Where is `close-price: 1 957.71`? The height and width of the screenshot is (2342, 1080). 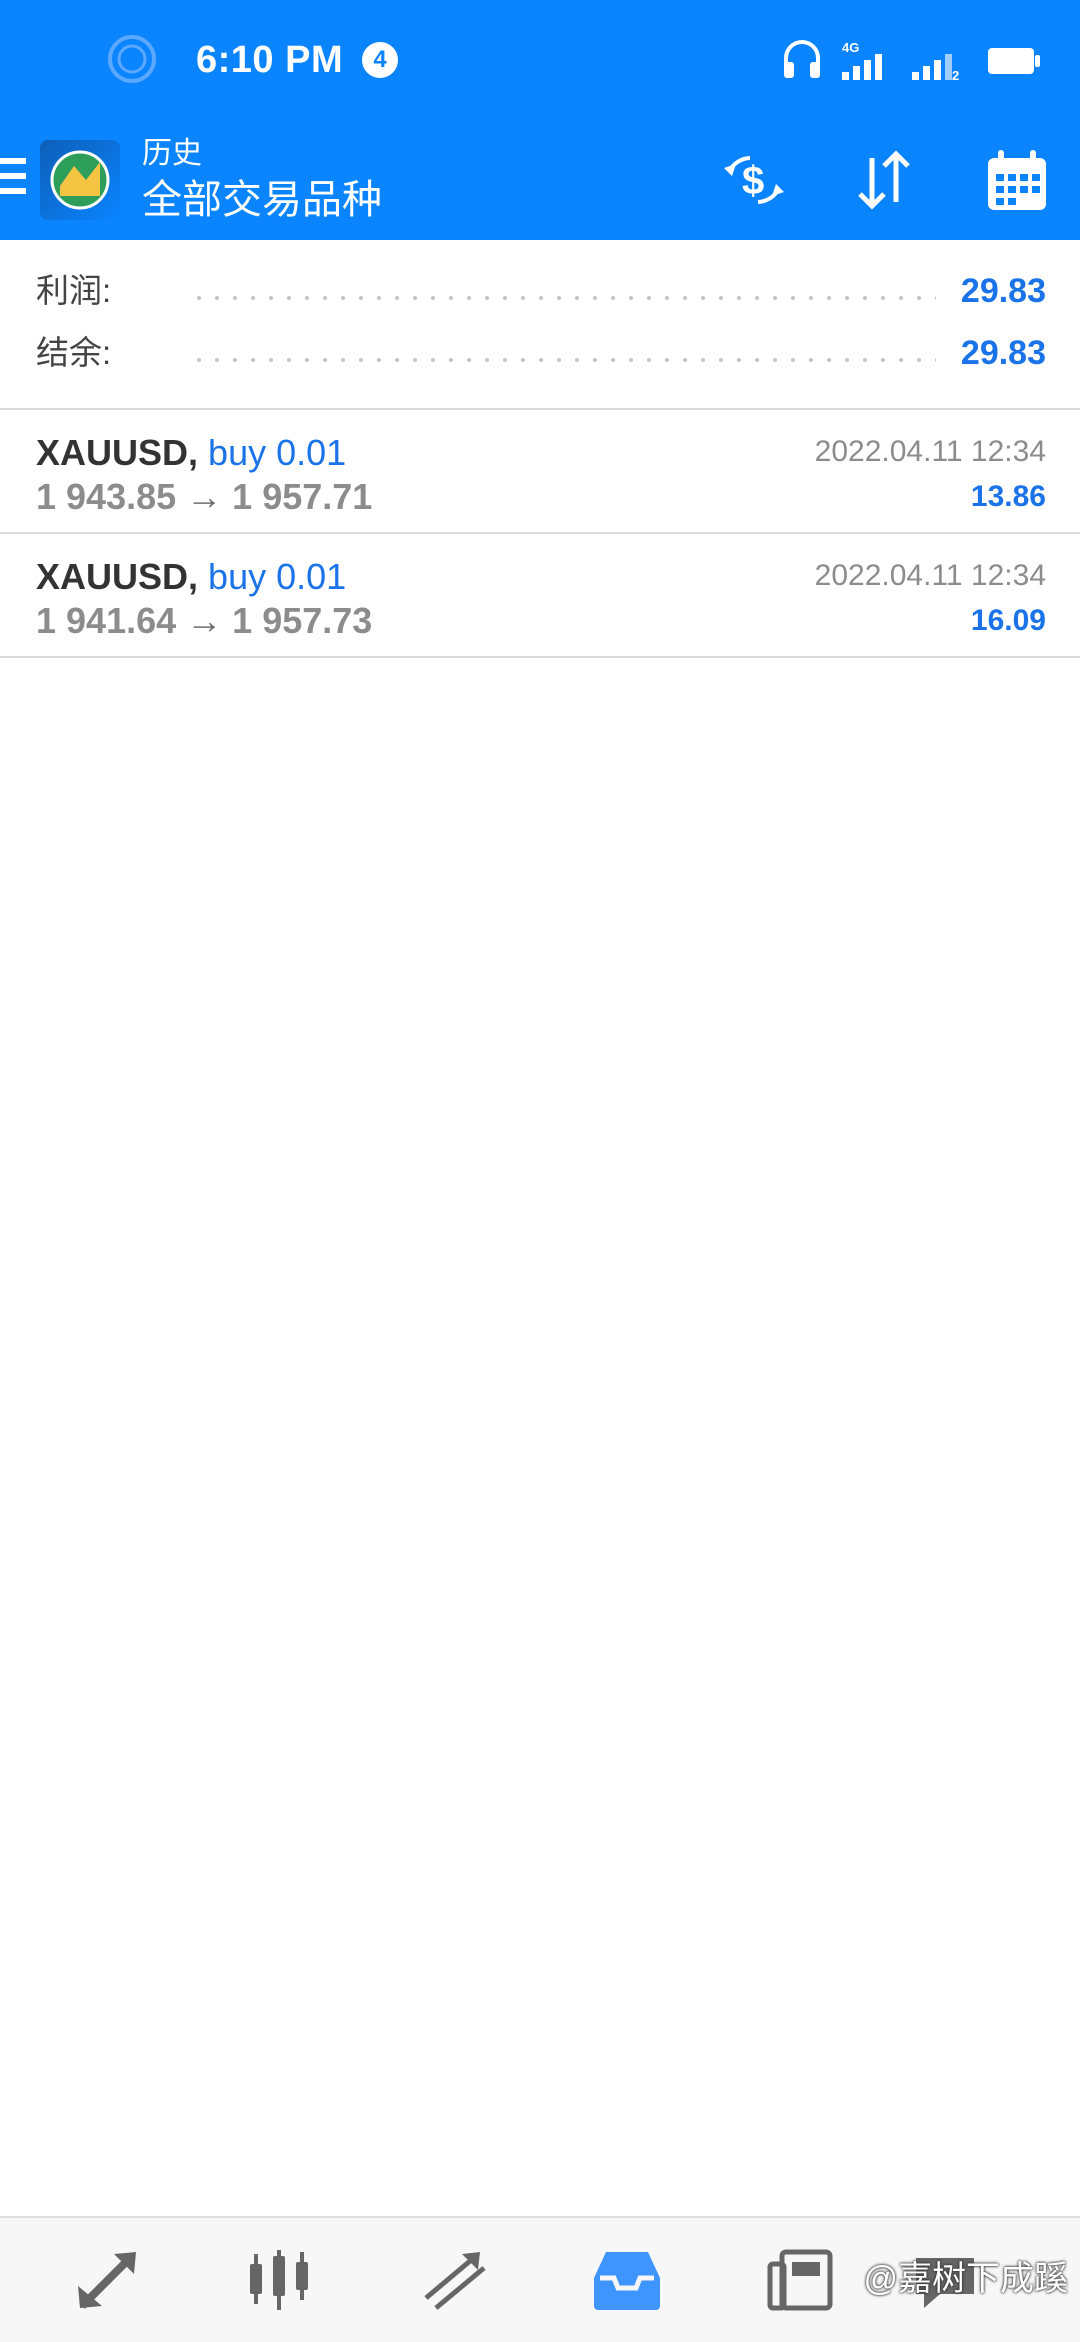 close-price: 1 957.71 is located at coordinates (302, 496).